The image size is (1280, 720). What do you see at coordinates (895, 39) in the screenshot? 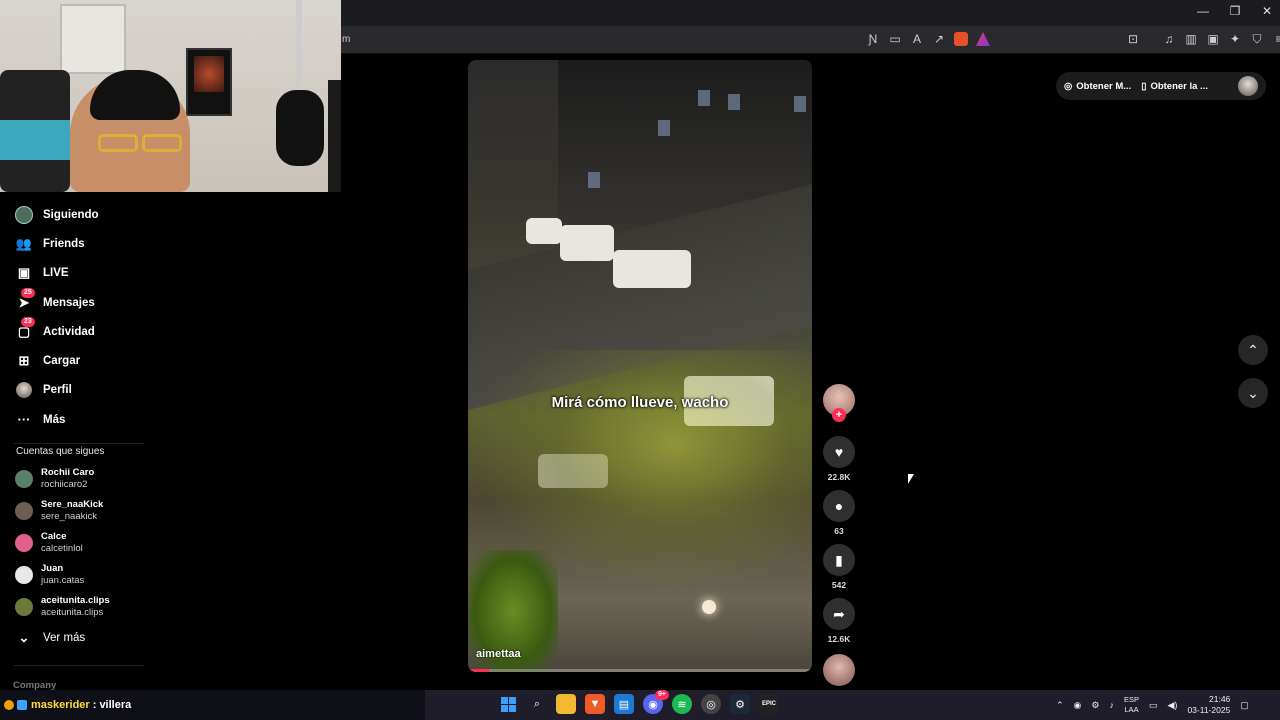
I see `cast-icon: ▭` at bounding box center [895, 39].